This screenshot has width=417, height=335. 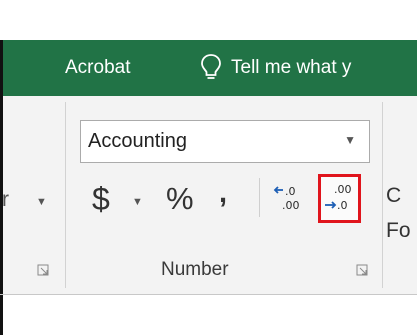 What do you see at coordinates (211, 66) in the screenshot?
I see `lightbulb-icon` at bounding box center [211, 66].